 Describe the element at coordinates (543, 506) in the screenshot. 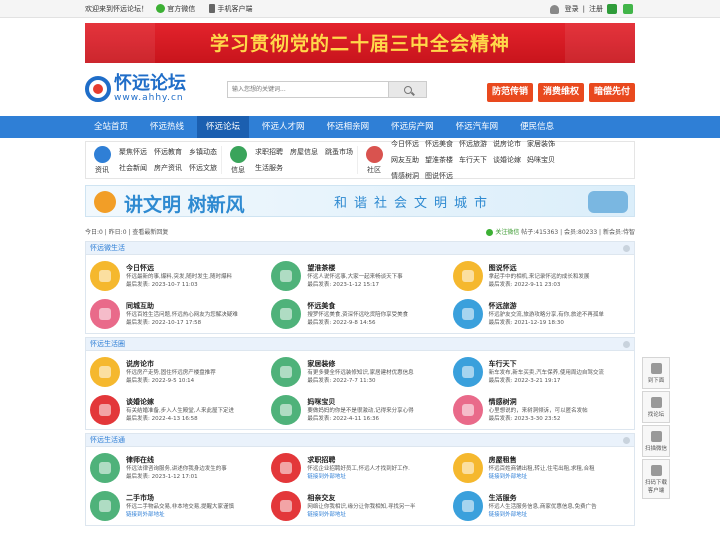

I see `forum-card: 生活服务 怀远人生活服务信息,商家优惠信息,免费广告 链接到外部地址` at that location.